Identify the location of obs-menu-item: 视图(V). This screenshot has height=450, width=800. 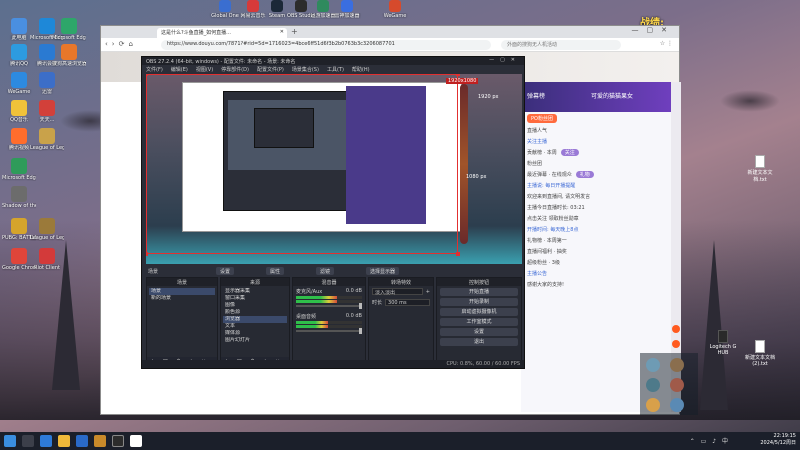
(204, 70).